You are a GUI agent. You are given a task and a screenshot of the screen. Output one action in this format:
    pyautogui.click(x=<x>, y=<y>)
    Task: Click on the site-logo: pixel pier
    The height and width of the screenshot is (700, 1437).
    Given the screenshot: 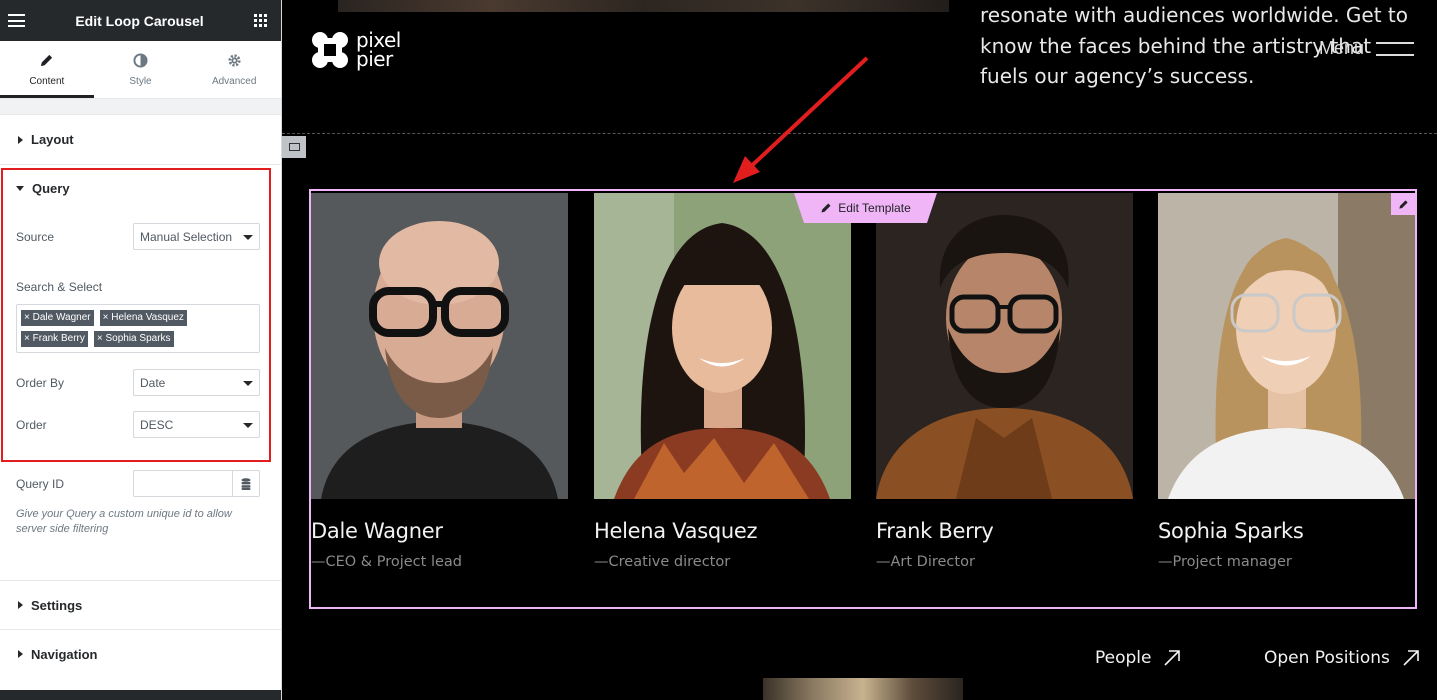 What is the action you would take?
    pyautogui.click(x=355, y=50)
    